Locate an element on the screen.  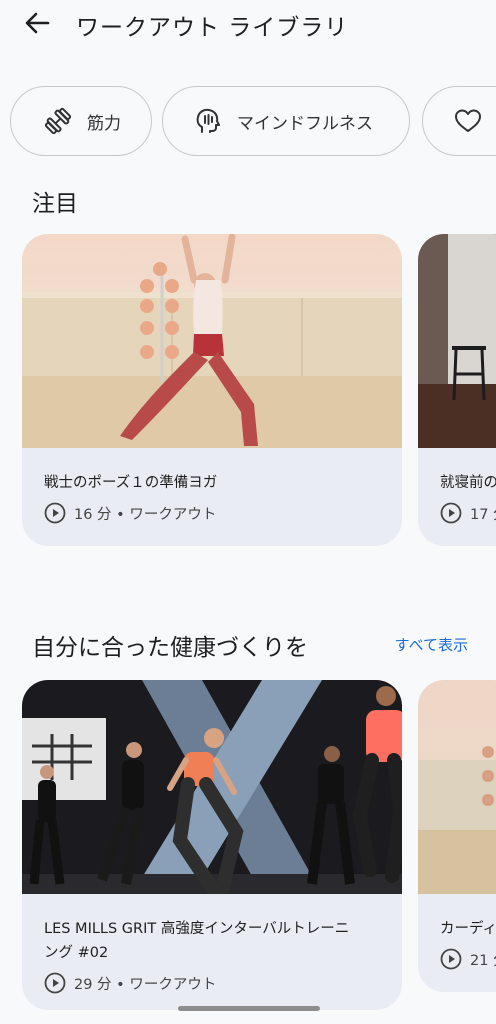
see-all-link: すべて表示 is located at coordinates (431, 644).